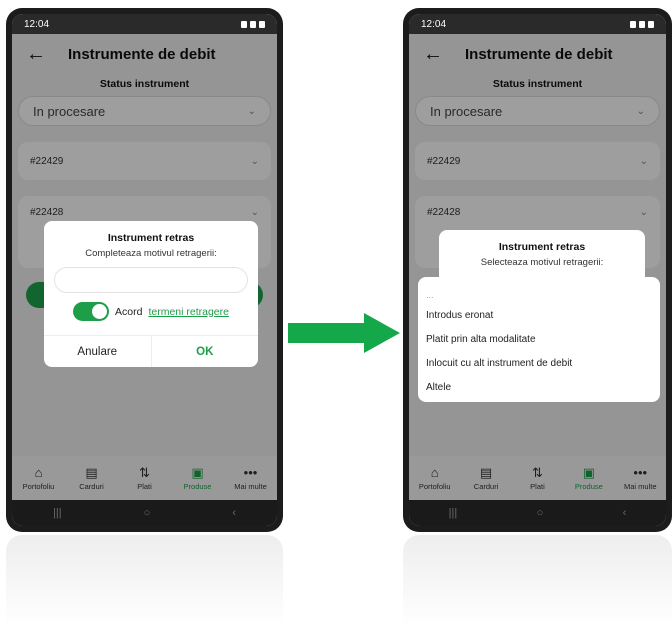 The image size is (672, 633). Describe the element at coordinates (129, 311) in the screenshot. I see `agree-text: Acord` at that location.